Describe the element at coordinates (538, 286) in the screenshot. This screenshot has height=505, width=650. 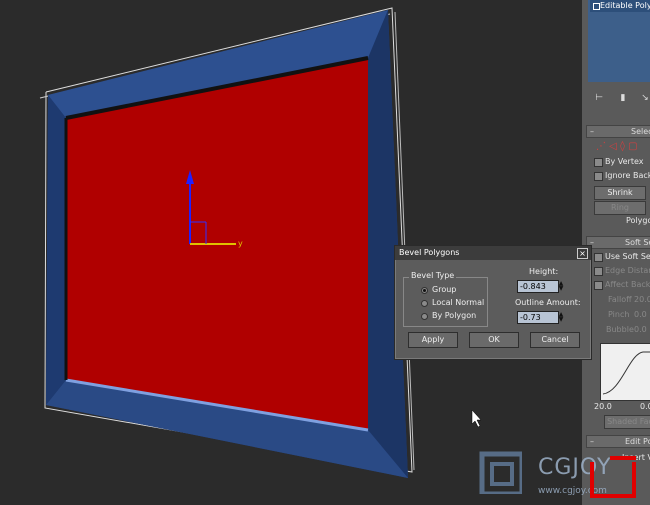
I see `height-input: -0.843` at that location.